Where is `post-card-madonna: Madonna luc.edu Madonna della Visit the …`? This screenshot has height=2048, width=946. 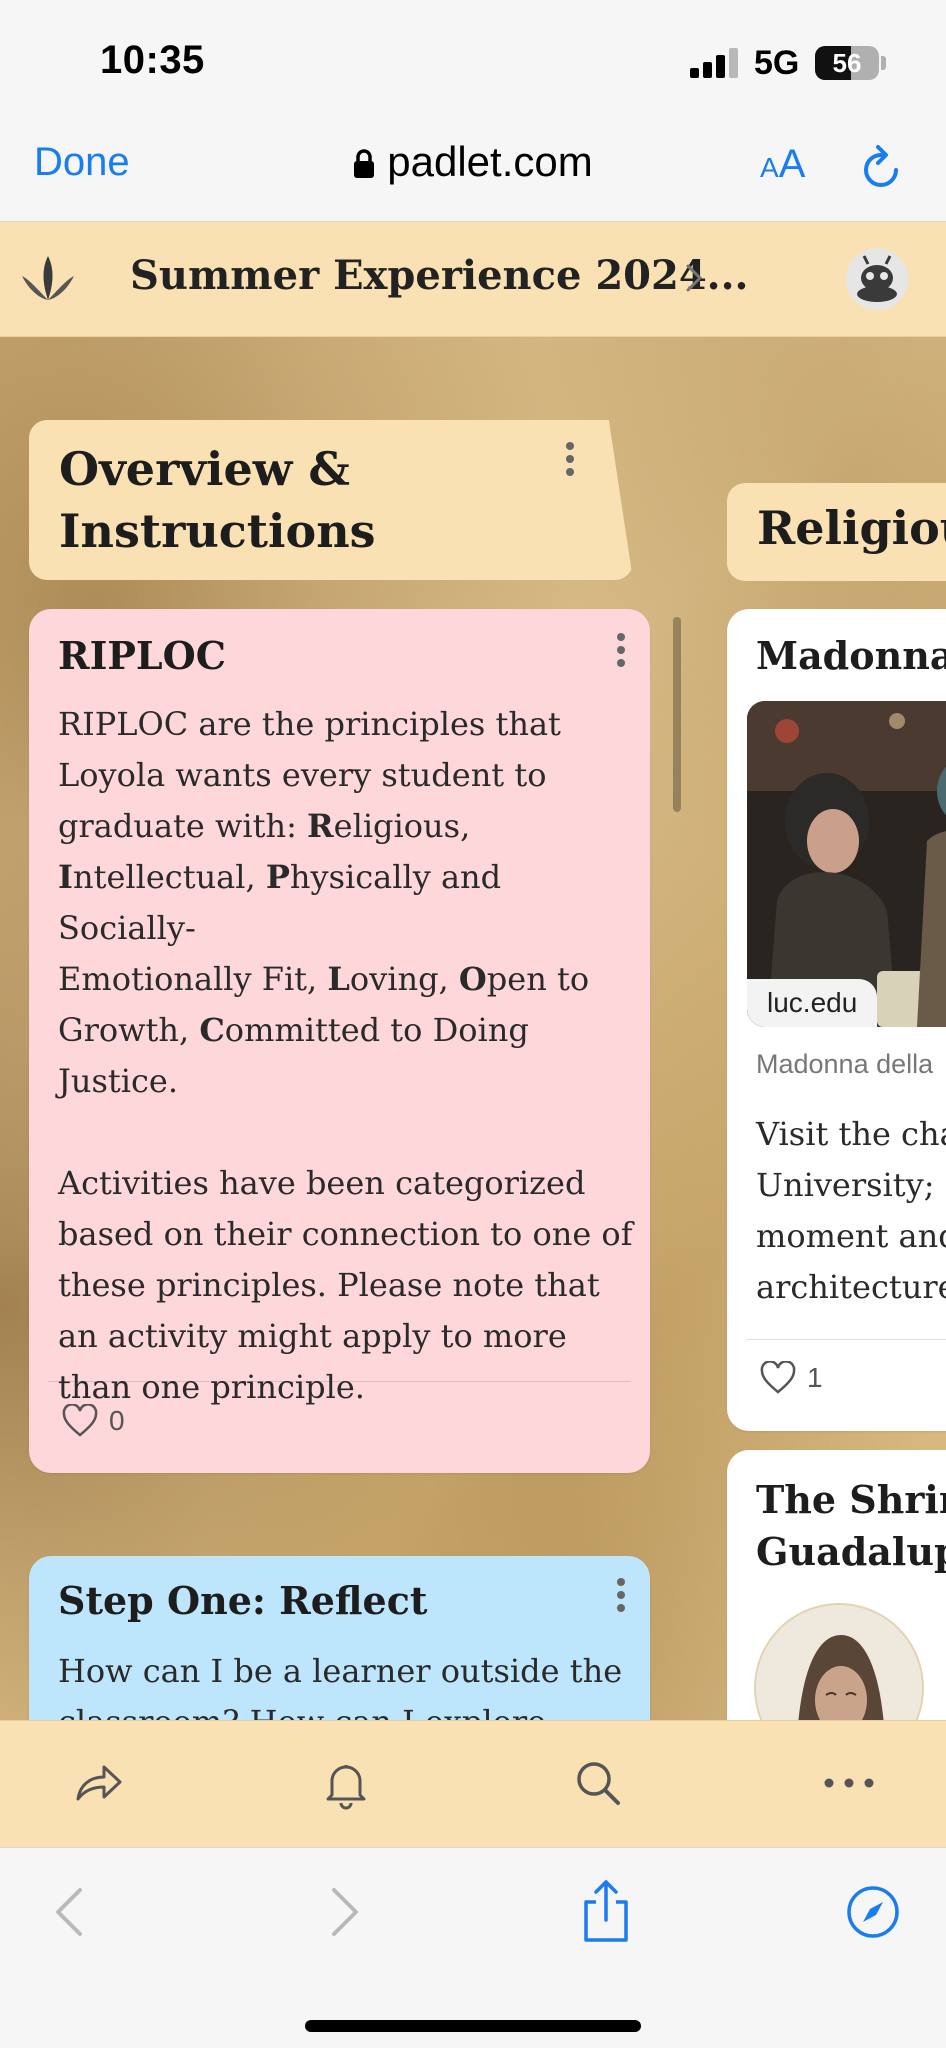 post-card-madonna: Madonna luc.edu Madonna della Visit the … is located at coordinates (836, 1020).